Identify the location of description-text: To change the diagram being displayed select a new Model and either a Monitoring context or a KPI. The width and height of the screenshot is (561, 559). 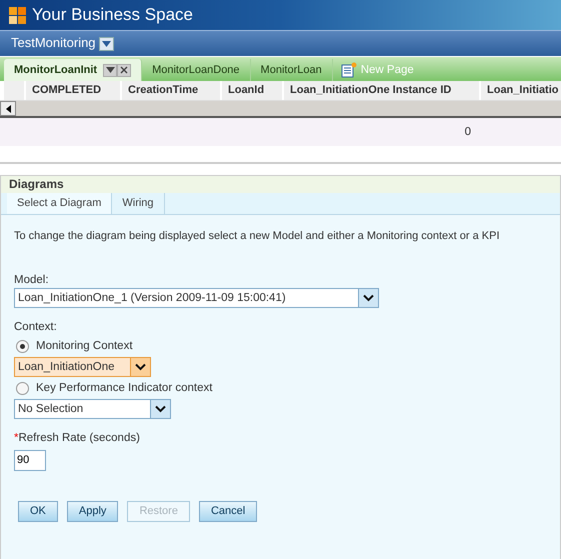
(257, 236).